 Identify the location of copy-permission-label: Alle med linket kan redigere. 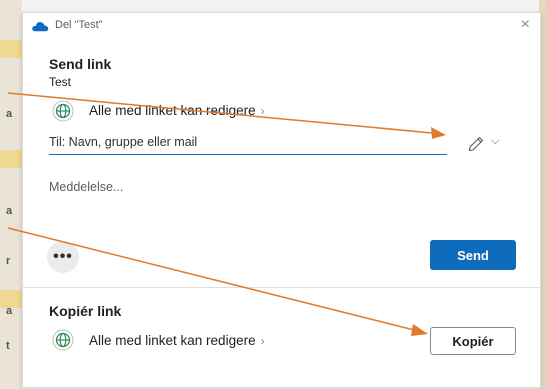
(172, 340).